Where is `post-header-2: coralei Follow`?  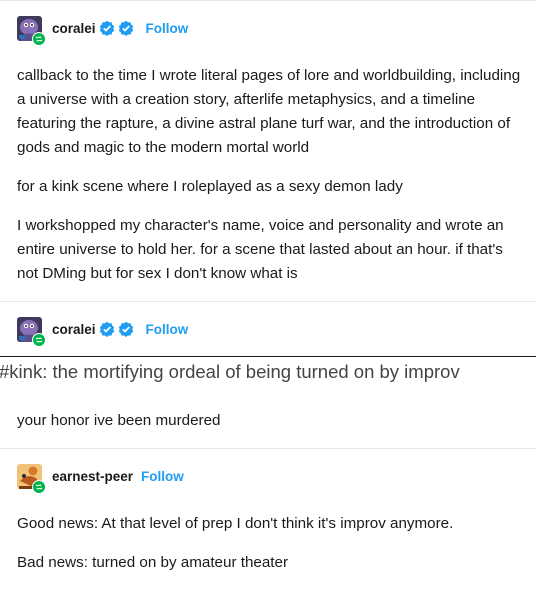 post-header-2: coralei Follow is located at coordinates (103, 331).